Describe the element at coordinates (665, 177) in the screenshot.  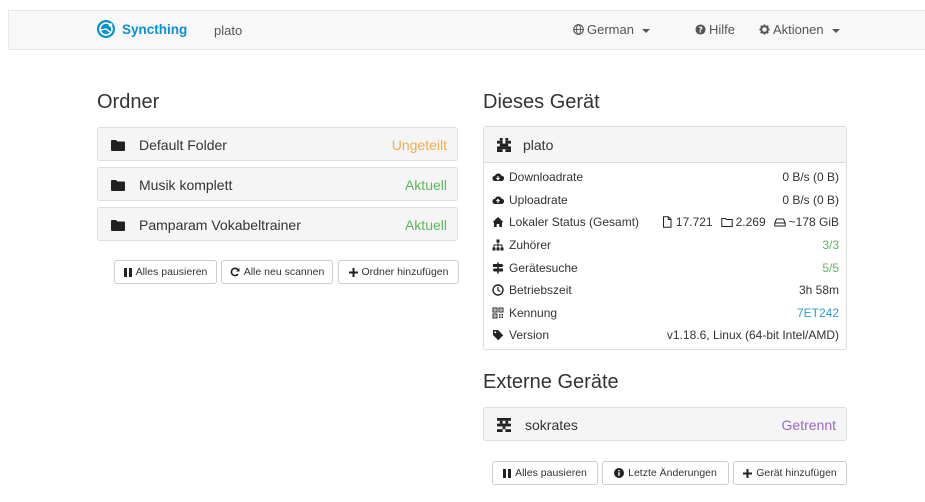
I see `download-rate-row: Downloadrate 0 B/s (0 B)` at that location.